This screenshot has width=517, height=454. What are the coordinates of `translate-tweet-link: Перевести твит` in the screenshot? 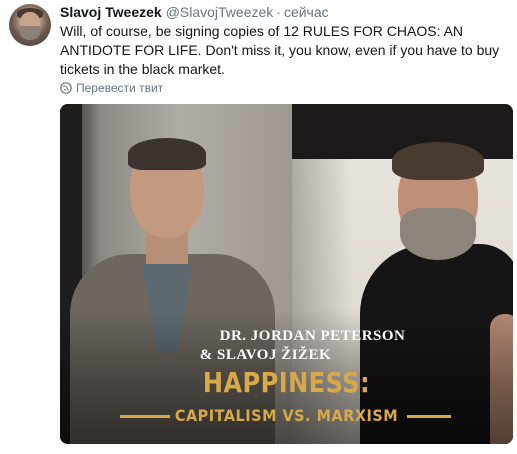 It's located at (111, 88).